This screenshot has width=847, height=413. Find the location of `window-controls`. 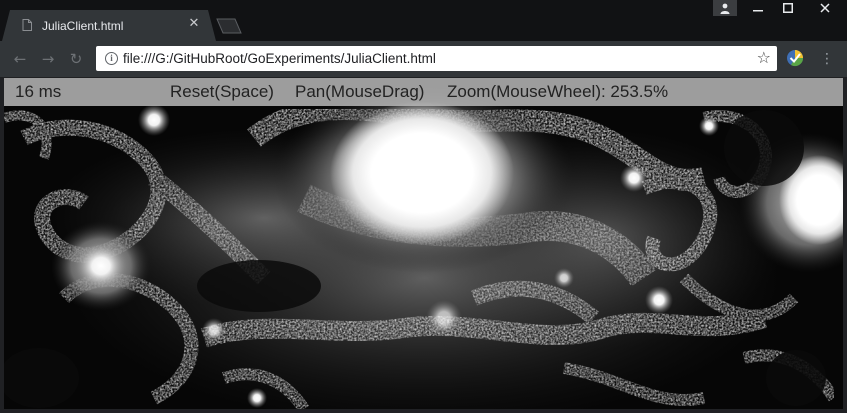

window-controls is located at coordinates (780, 8).